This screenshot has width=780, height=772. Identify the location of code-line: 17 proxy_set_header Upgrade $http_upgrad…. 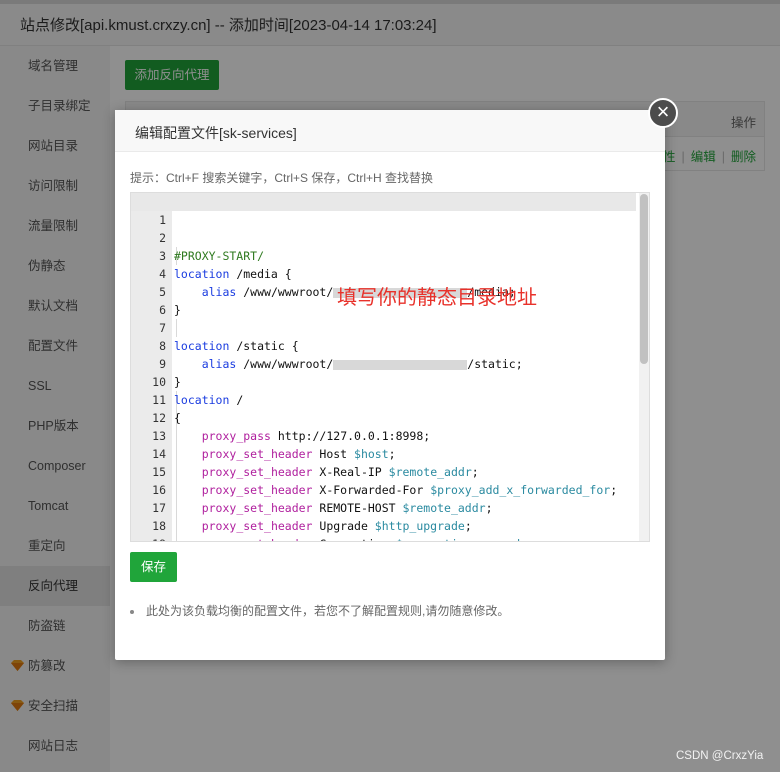
(383, 507).